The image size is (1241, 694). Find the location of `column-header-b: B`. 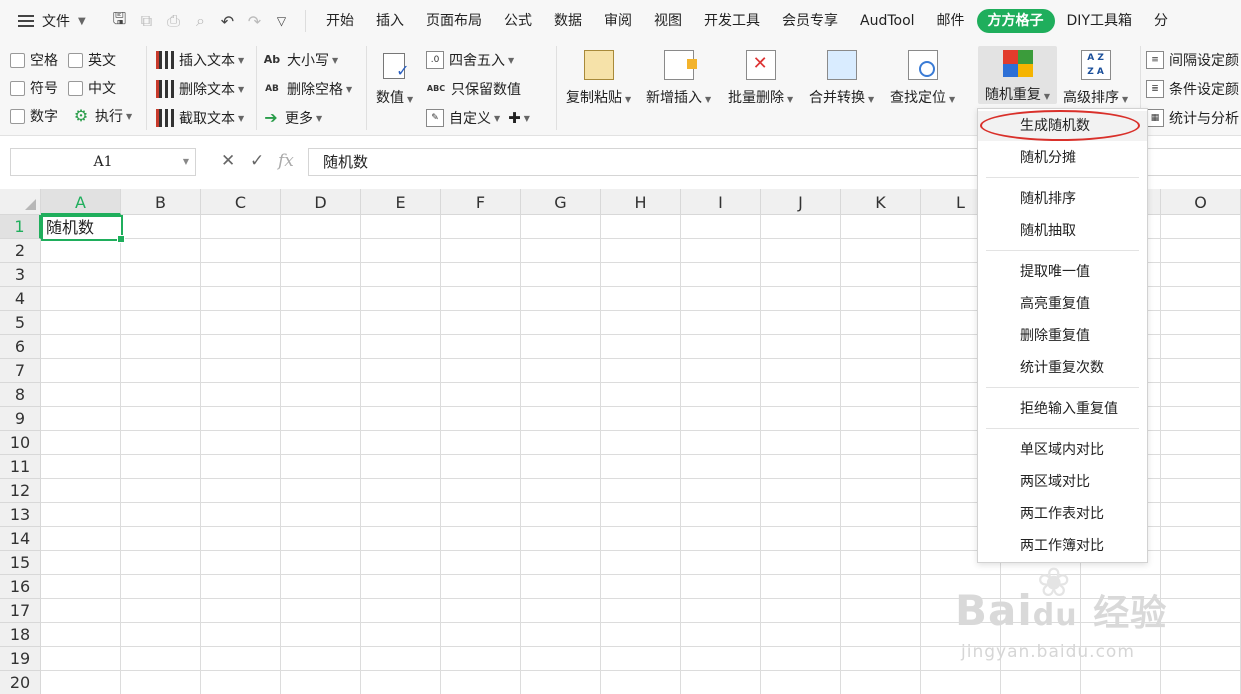

column-header-b: B is located at coordinates (161, 202).